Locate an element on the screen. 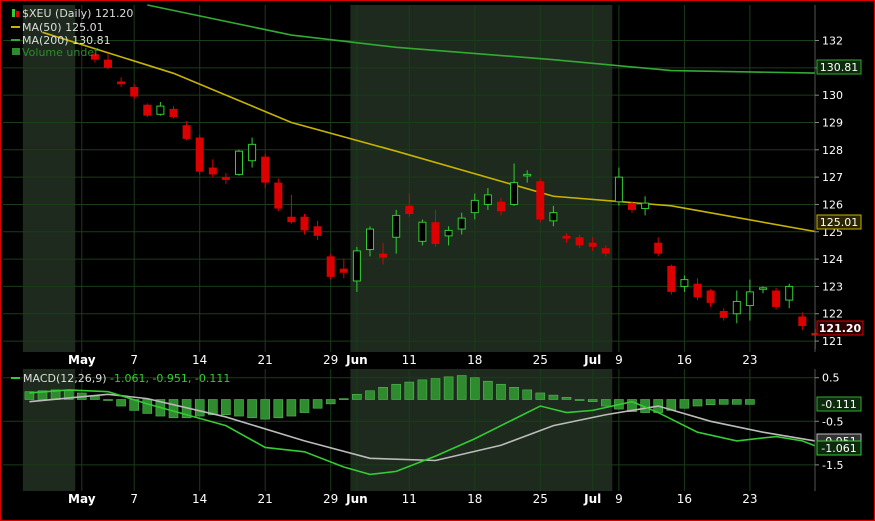 This screenshot has height=521, width=875. date-axis-bottom-label-21: 21 is located at coordinates (265, 499).